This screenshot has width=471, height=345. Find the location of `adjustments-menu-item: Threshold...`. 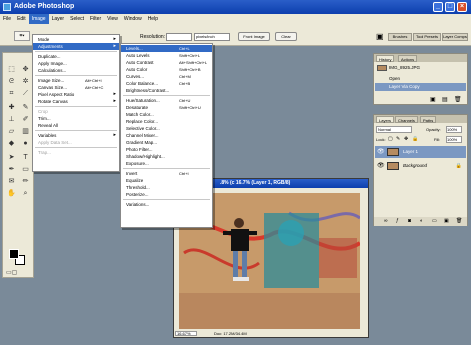

adjustments-menu-item: Threshold... is located at coordinates (166, 187).